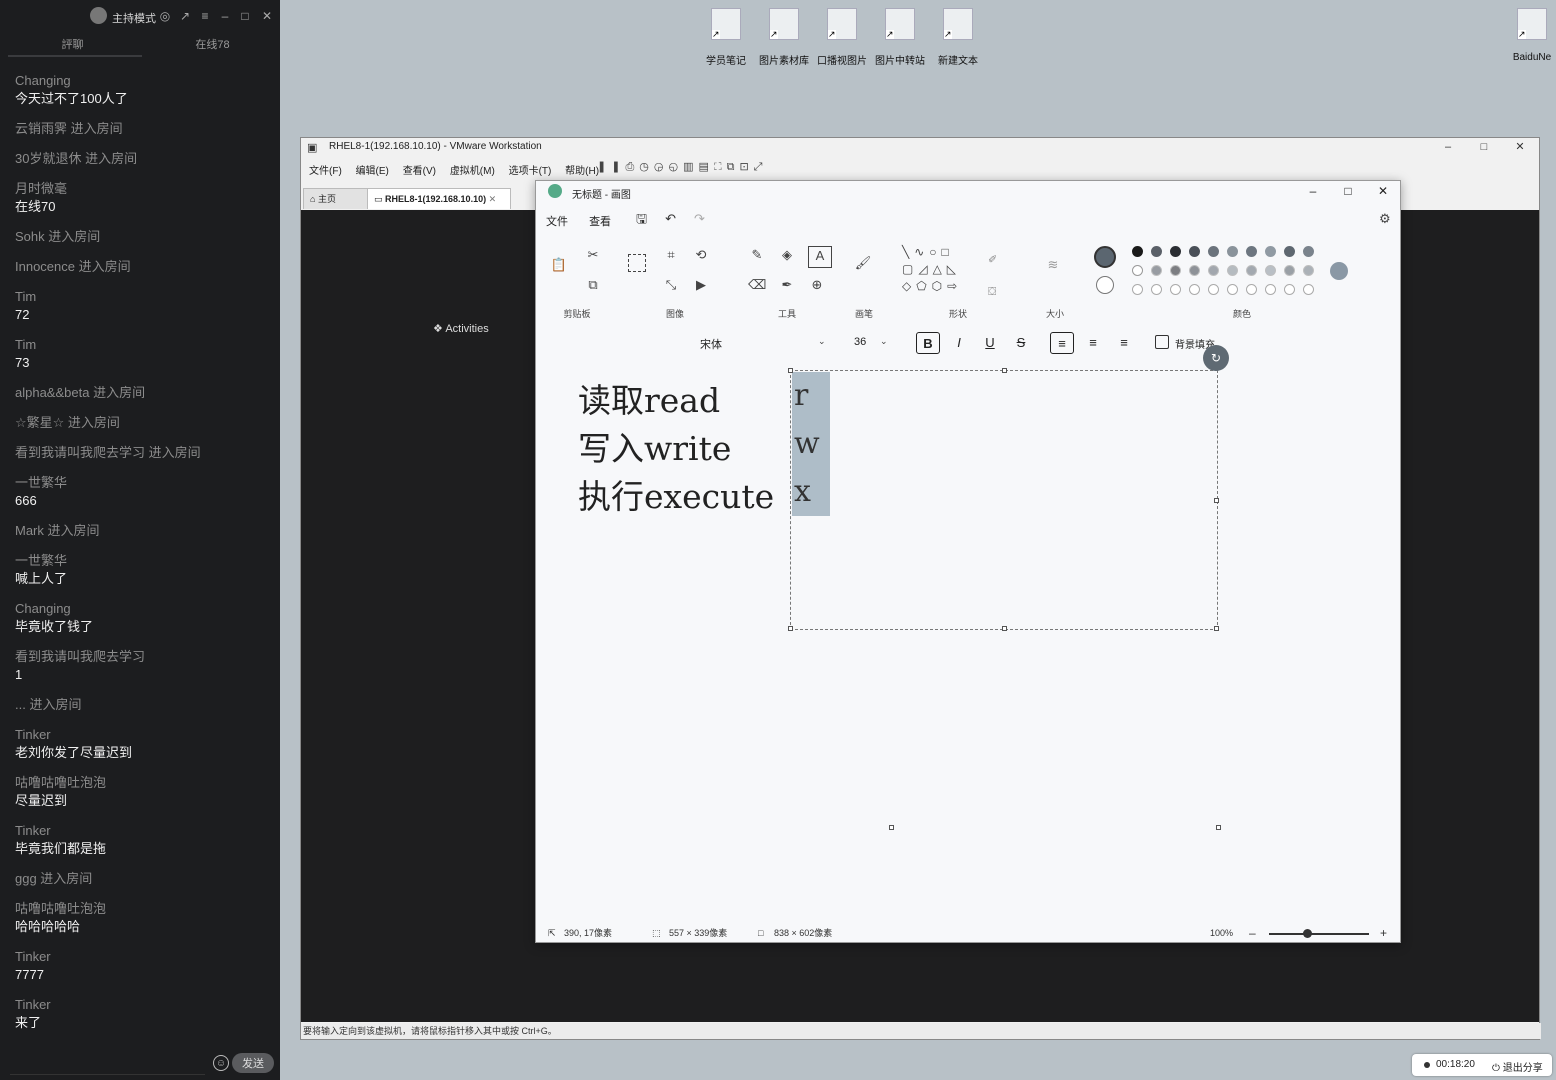 This screenshot has width=1556, height=1080. I want to click on settings-icon: ⚙, so click(1385, 219).